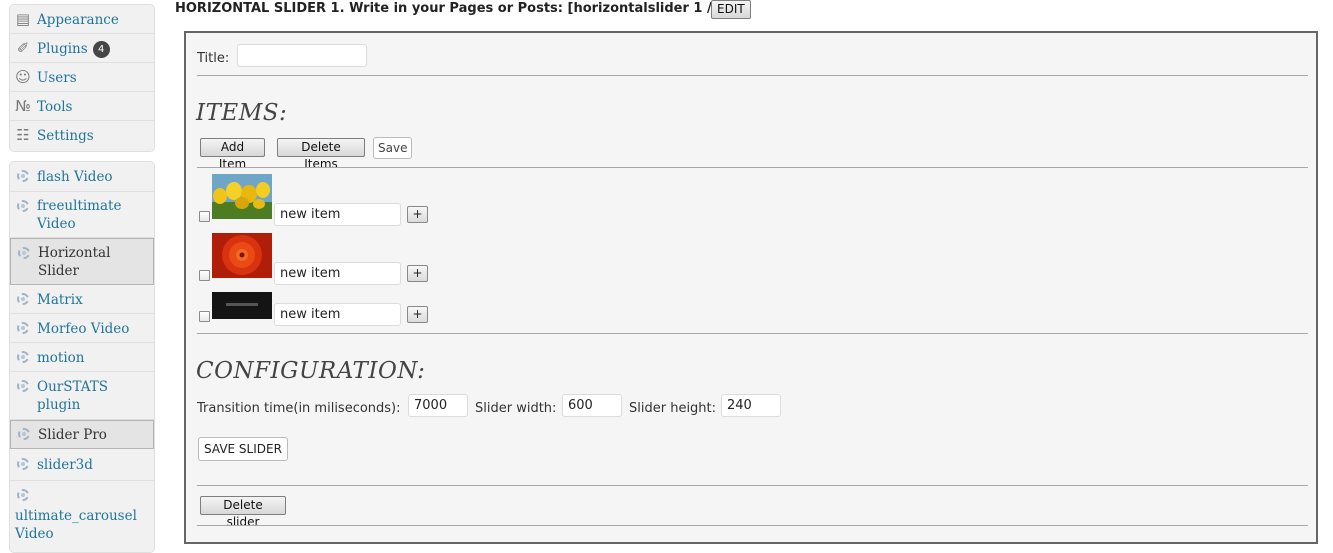  I want to click on slider-width-input: 600, so click(592, 405).